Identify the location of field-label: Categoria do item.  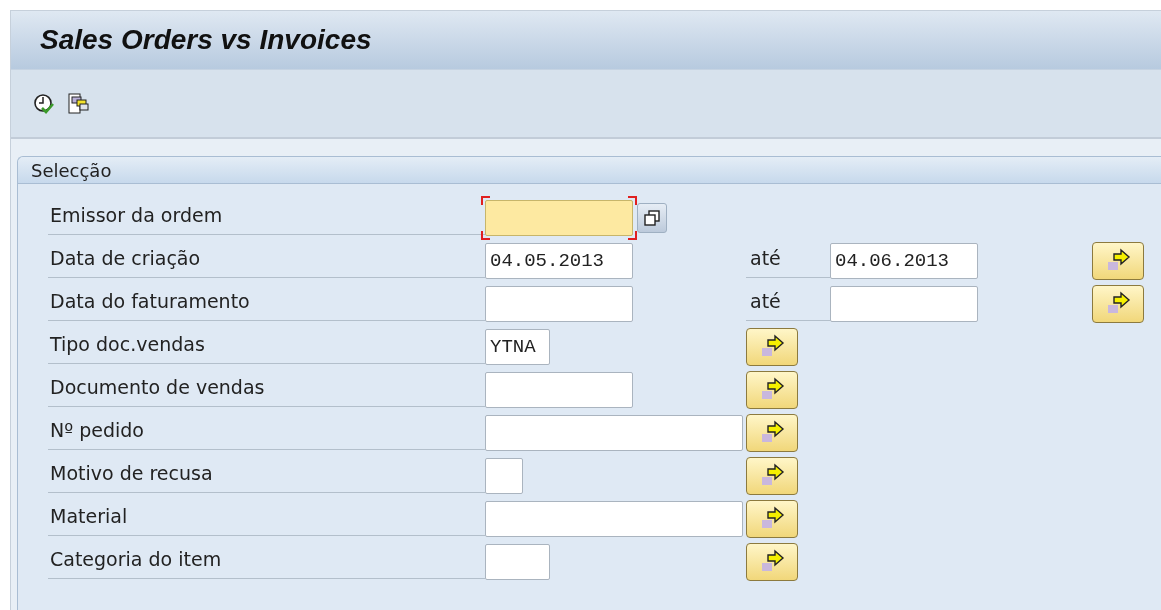
(266, 559).